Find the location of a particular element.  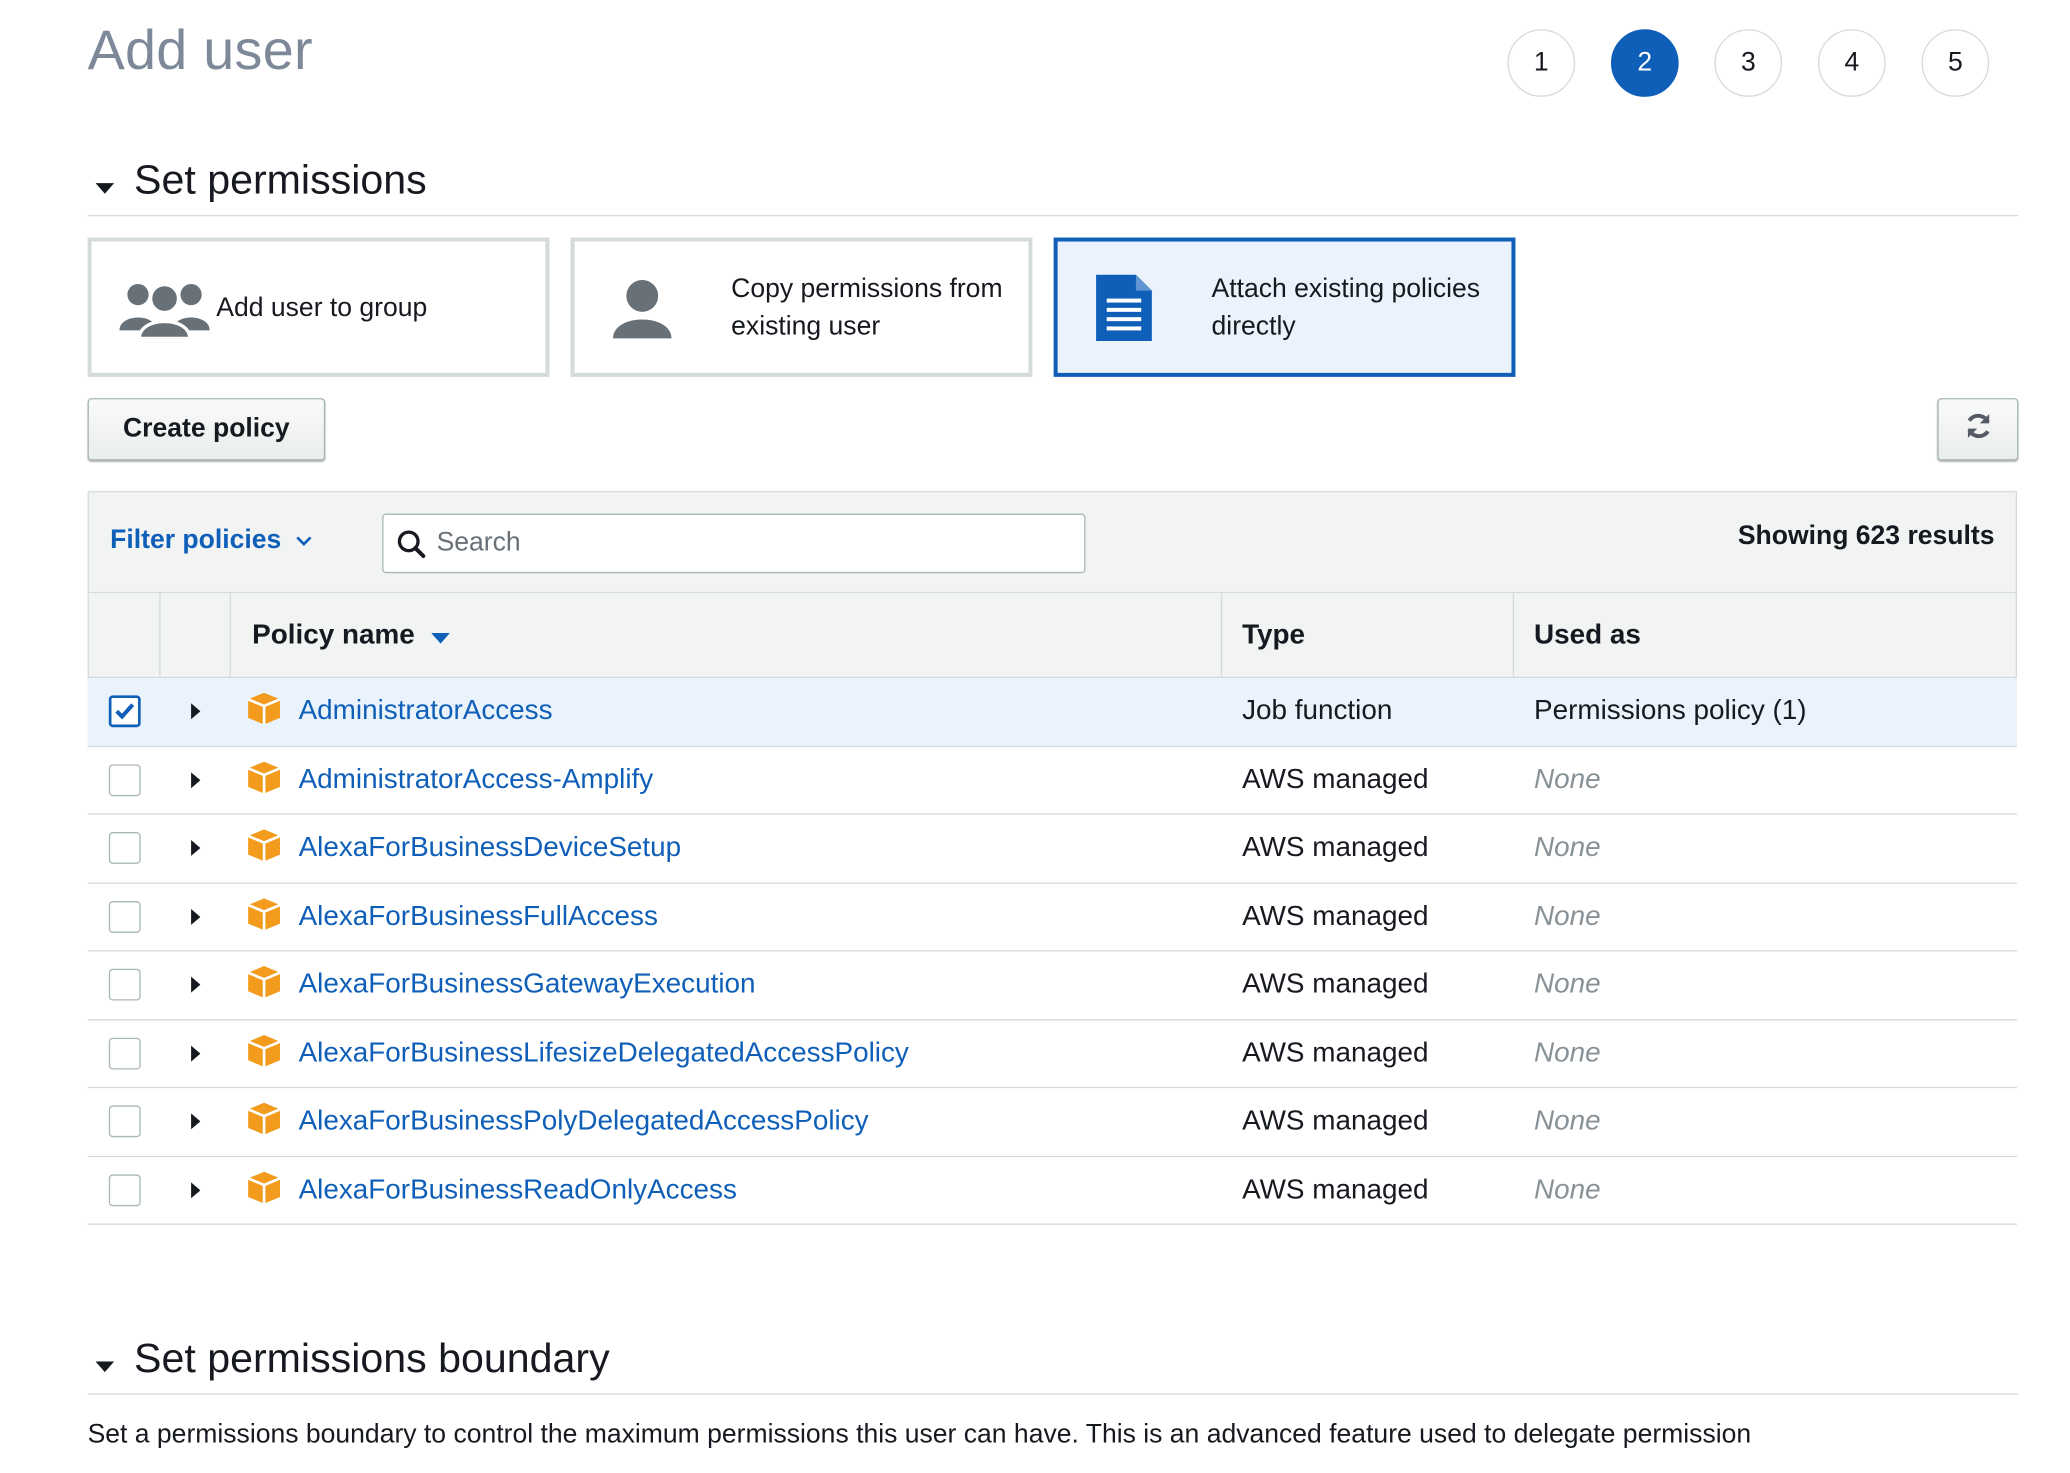

document-icon is located at coordinates (1124, 307).